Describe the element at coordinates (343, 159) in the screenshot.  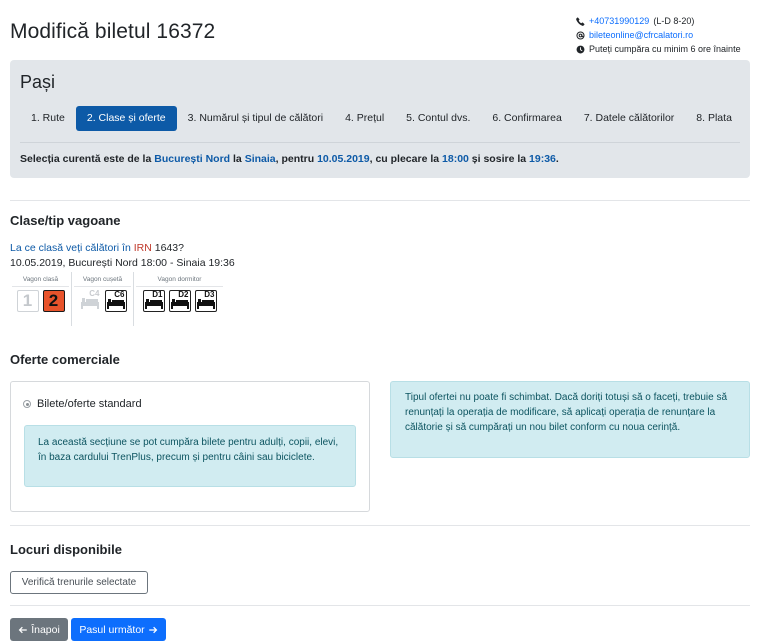
I see `selection-date: 10.05.2019` at that location.